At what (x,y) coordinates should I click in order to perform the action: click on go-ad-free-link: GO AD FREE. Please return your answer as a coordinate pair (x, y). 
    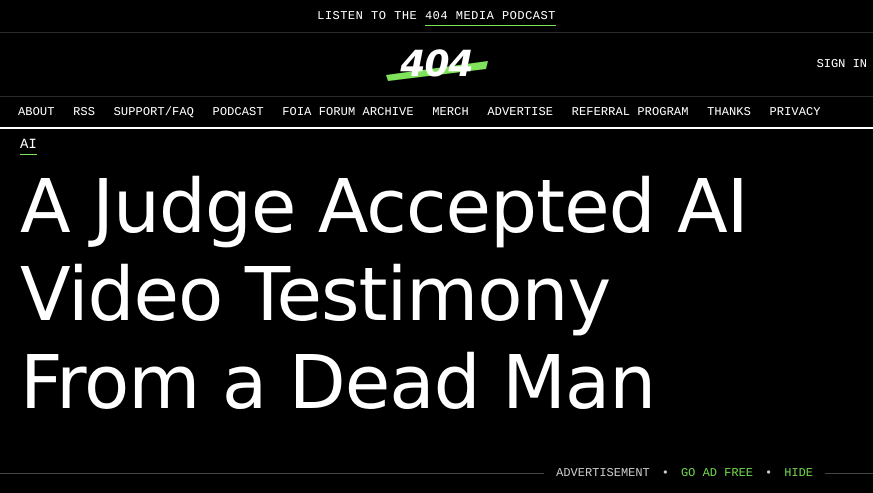
    Looking at the image, I should click on (716, 473).